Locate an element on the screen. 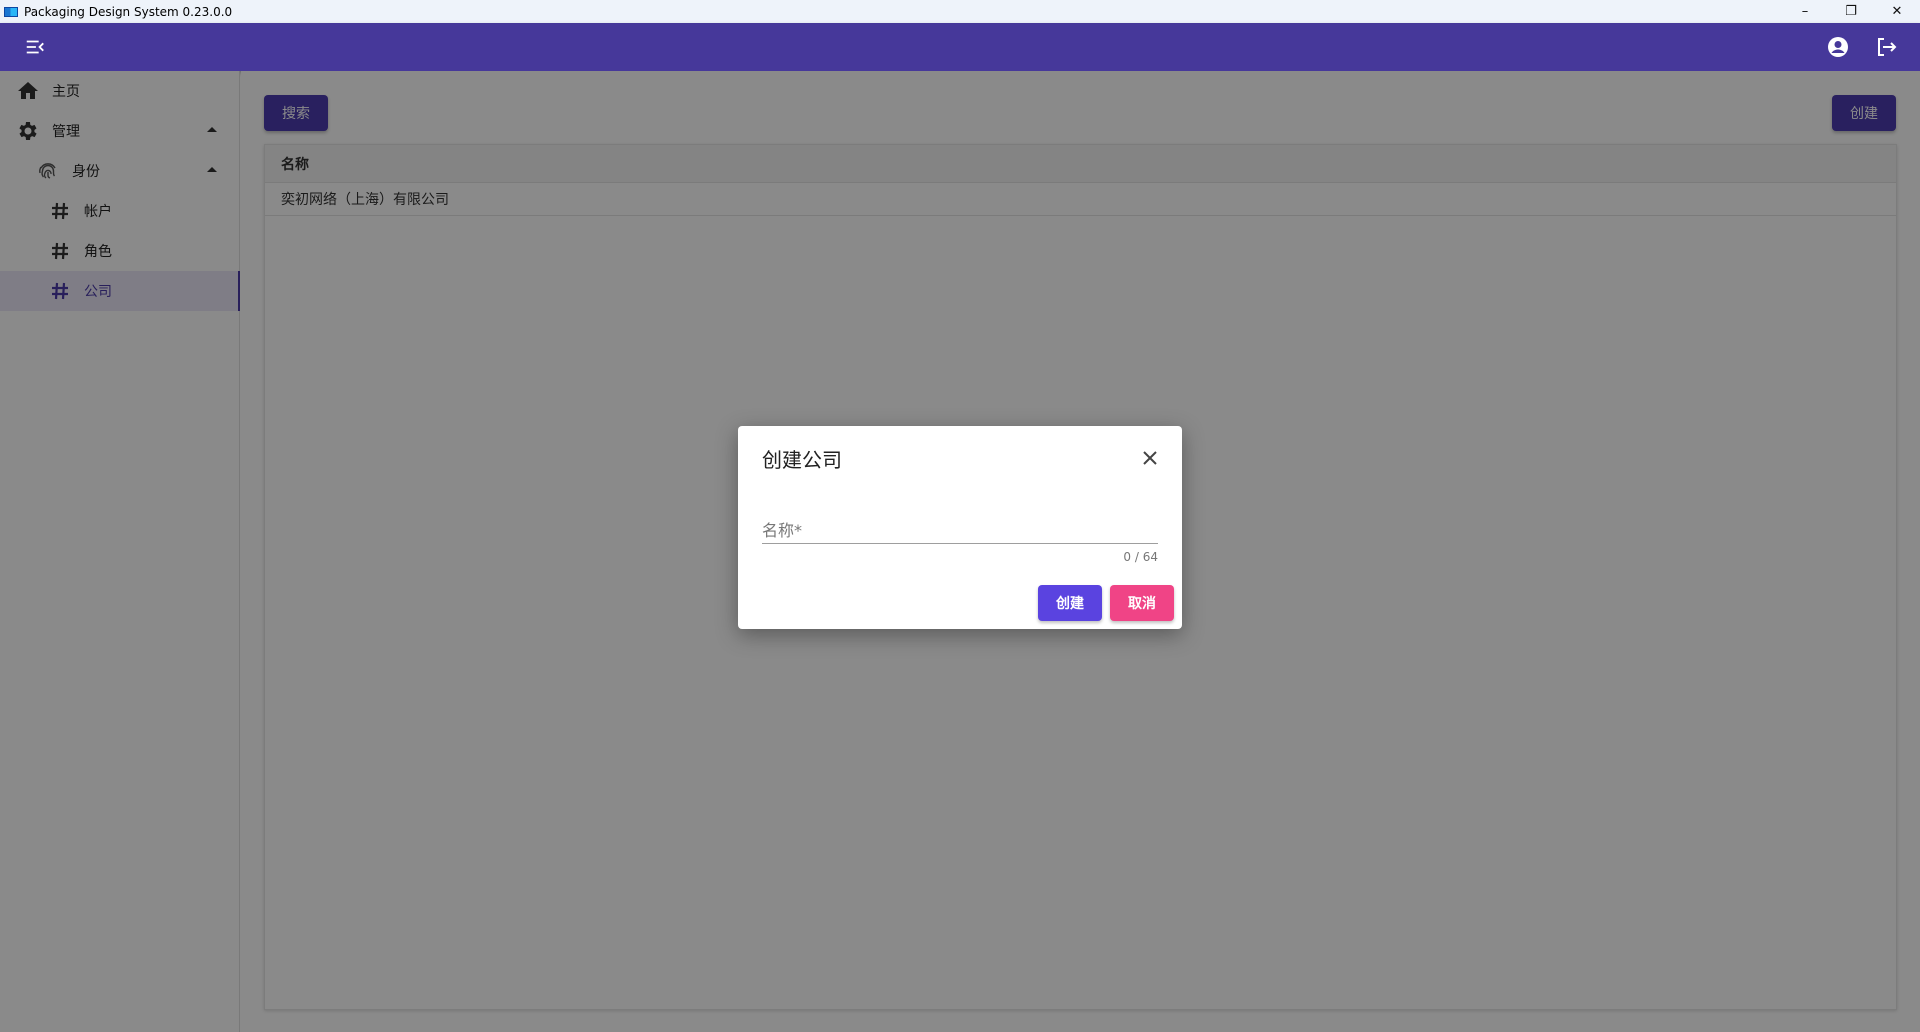  logout-icon is located at coordinates (1886, 47).